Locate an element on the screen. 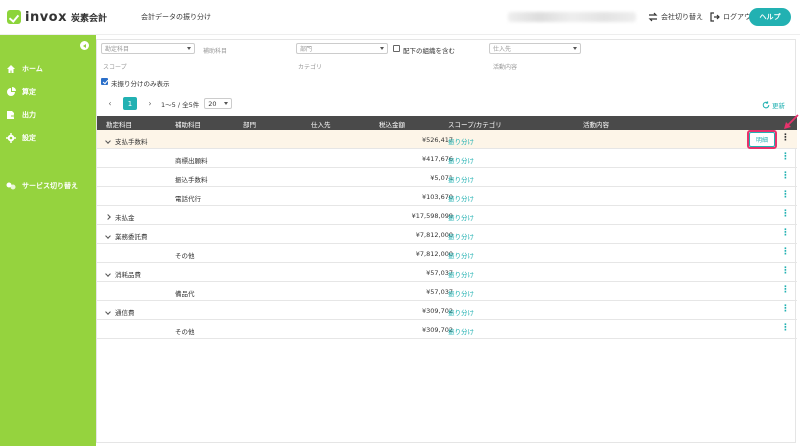 The height and width of the screenshot is (446, 800). sidebar-item-switch-service: サービス切り替え is located at coordinates (42, 186).